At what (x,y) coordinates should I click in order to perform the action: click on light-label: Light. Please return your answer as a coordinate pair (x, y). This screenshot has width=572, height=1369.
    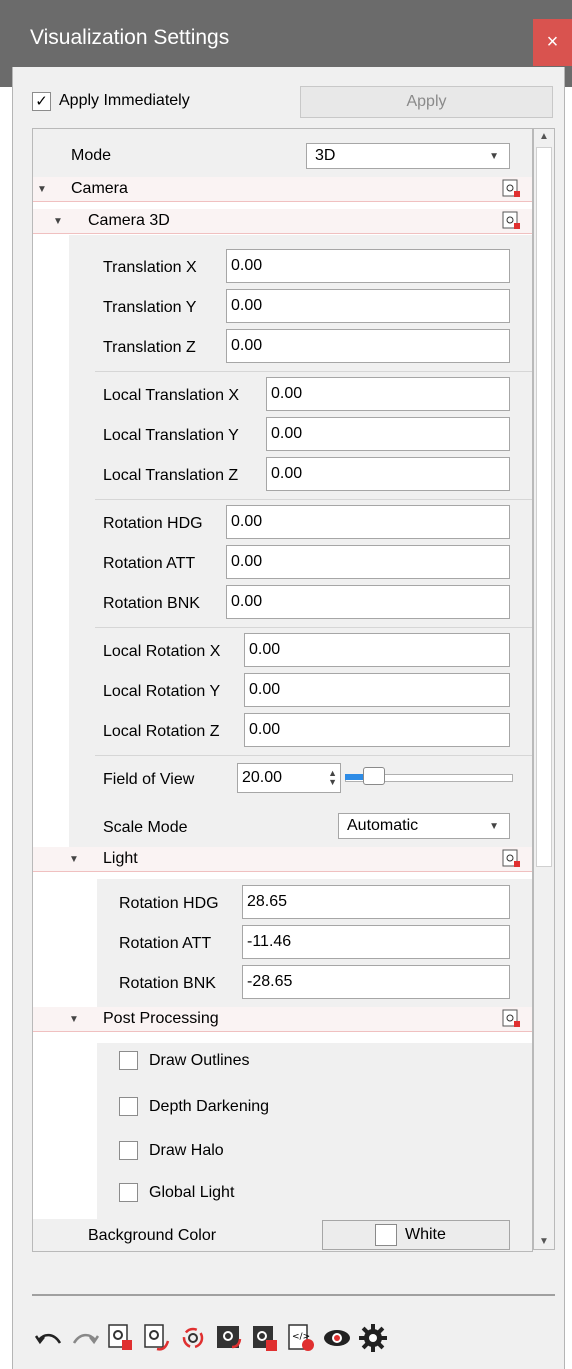
    Looking at the image, I should click on (120, 858).